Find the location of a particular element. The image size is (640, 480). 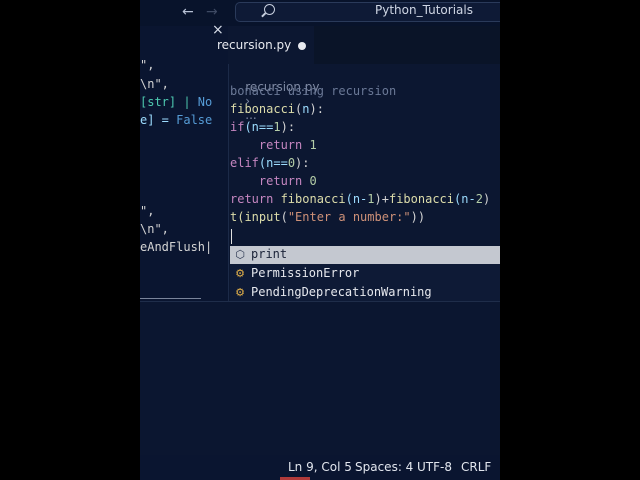

text-cursor is located at coordinates (231, 236).